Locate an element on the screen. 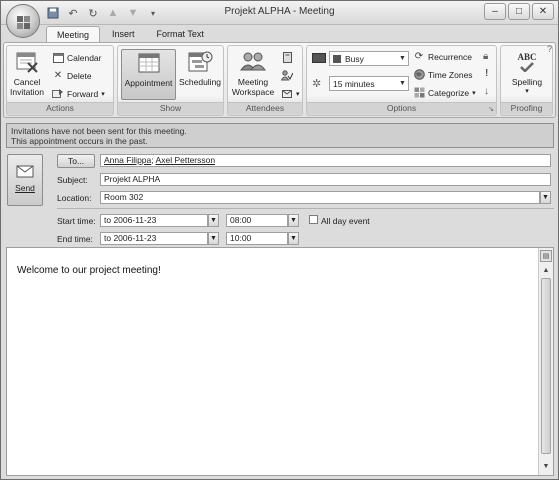 Image resolution: width=559 pixels, height=480 pixels. recurrence-button: ⟳ Recurrence is located at coordinates (442, 56).